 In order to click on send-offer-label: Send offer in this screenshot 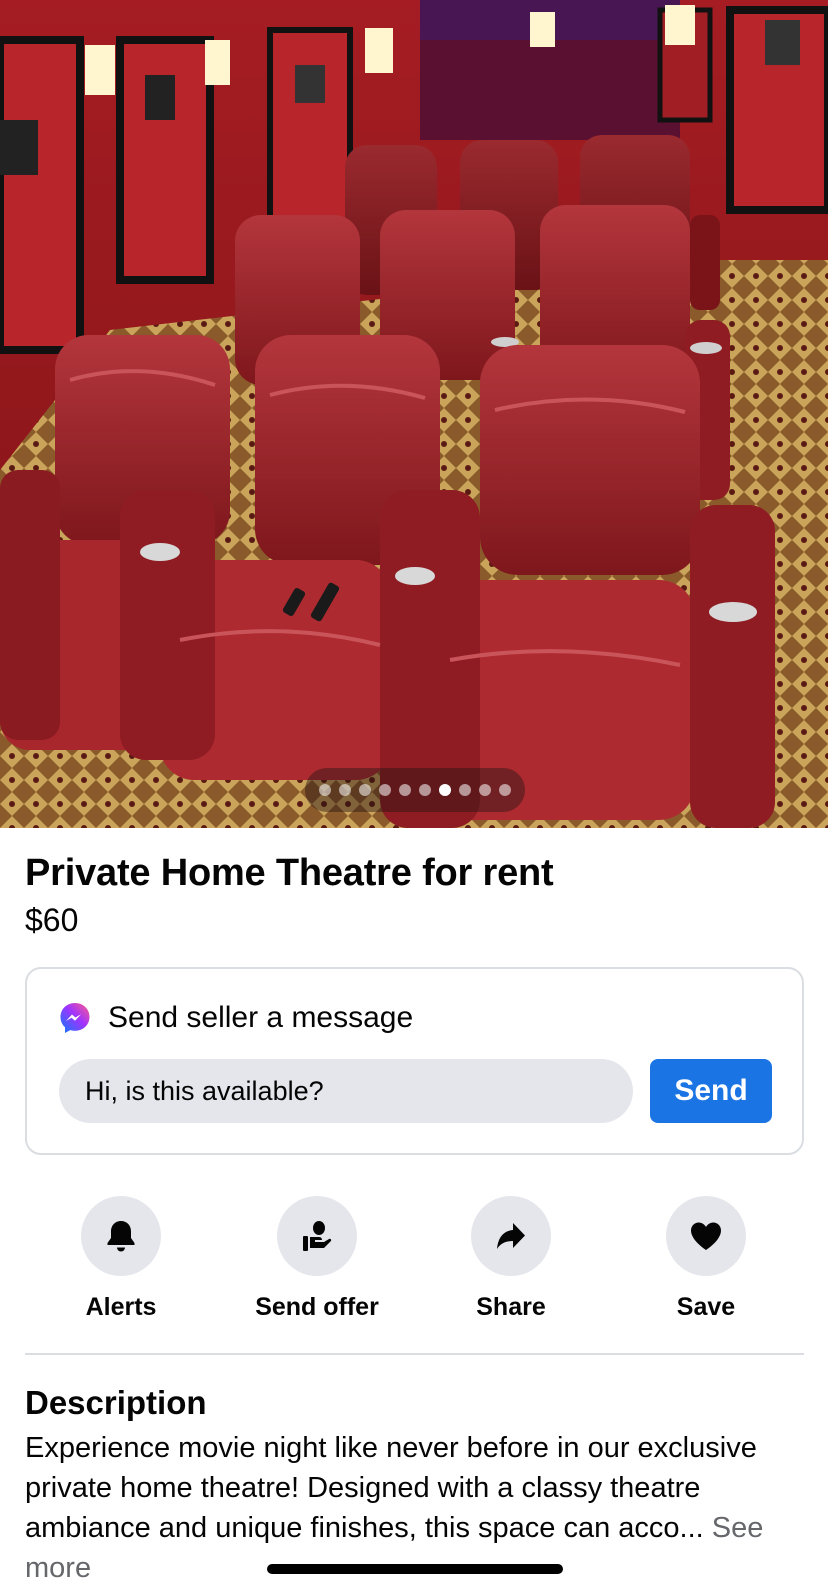, I will do `click(317, 1307)`.